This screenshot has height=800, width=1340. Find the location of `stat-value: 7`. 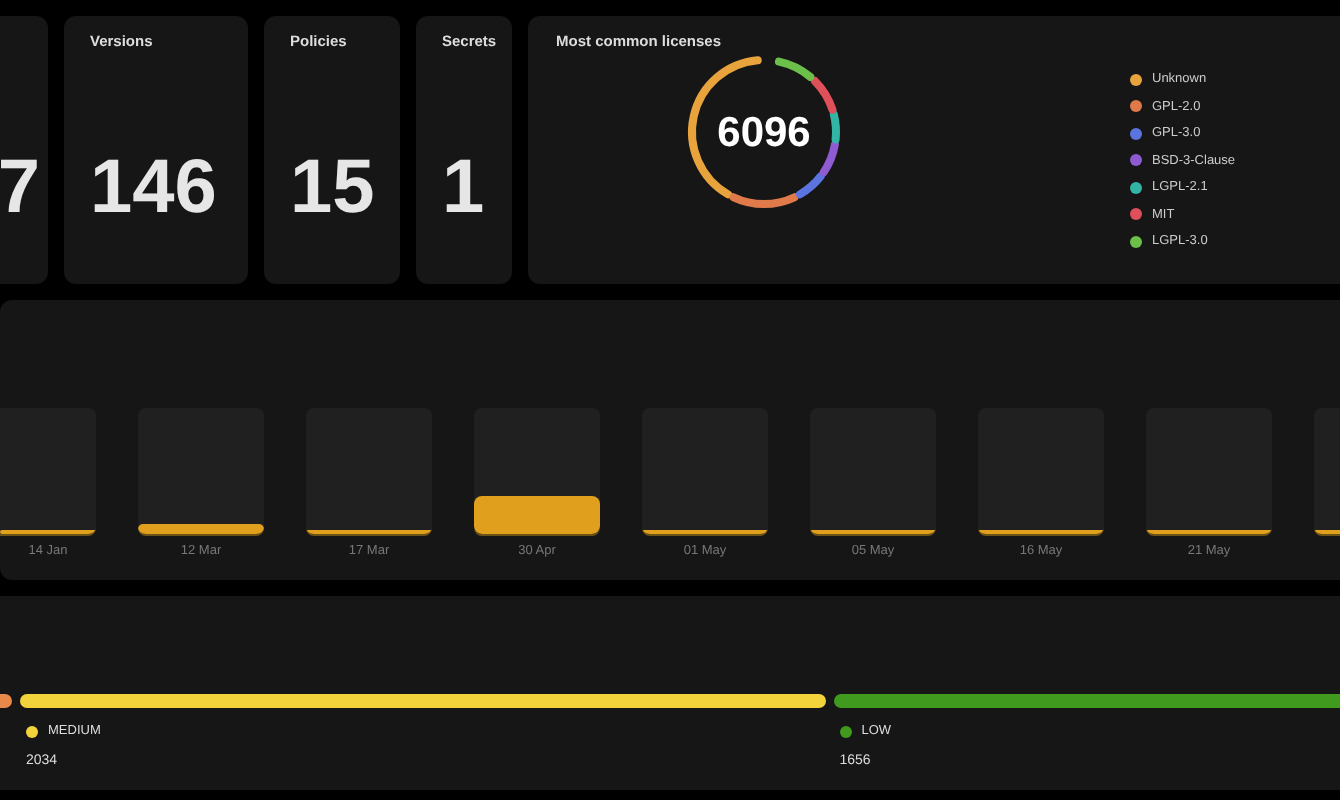

stat-value: 7 is located at coordinates (20, 188).